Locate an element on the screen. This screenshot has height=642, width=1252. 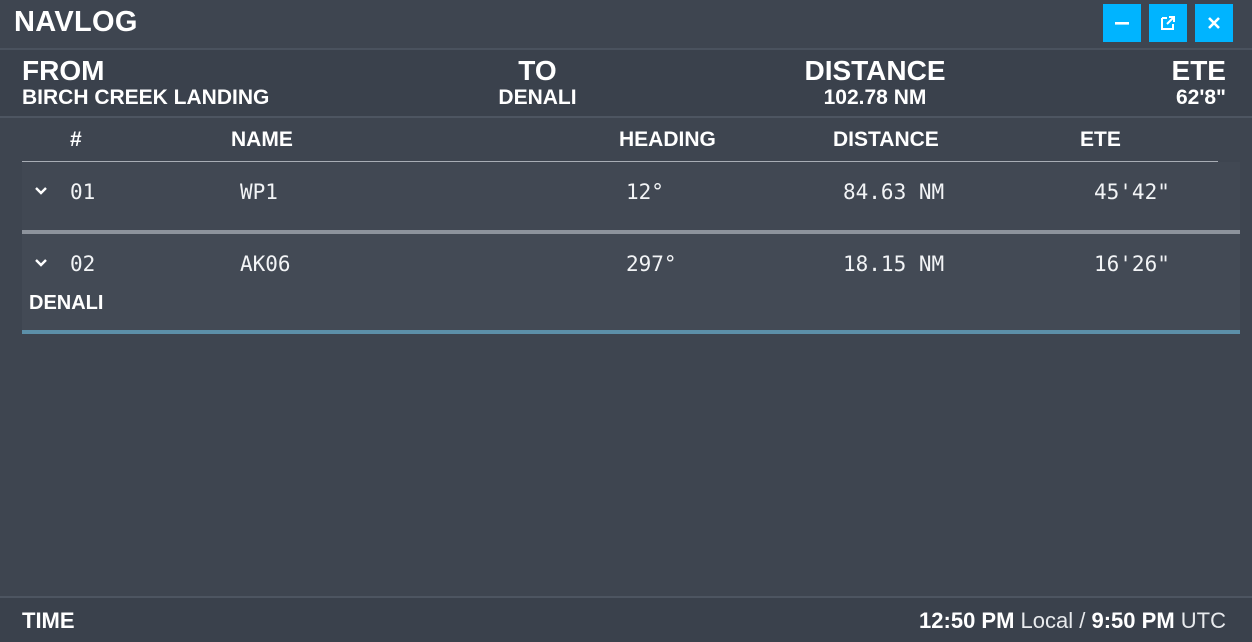
waypoint-ete: 16'26" is located at coordinates (1132, 264).